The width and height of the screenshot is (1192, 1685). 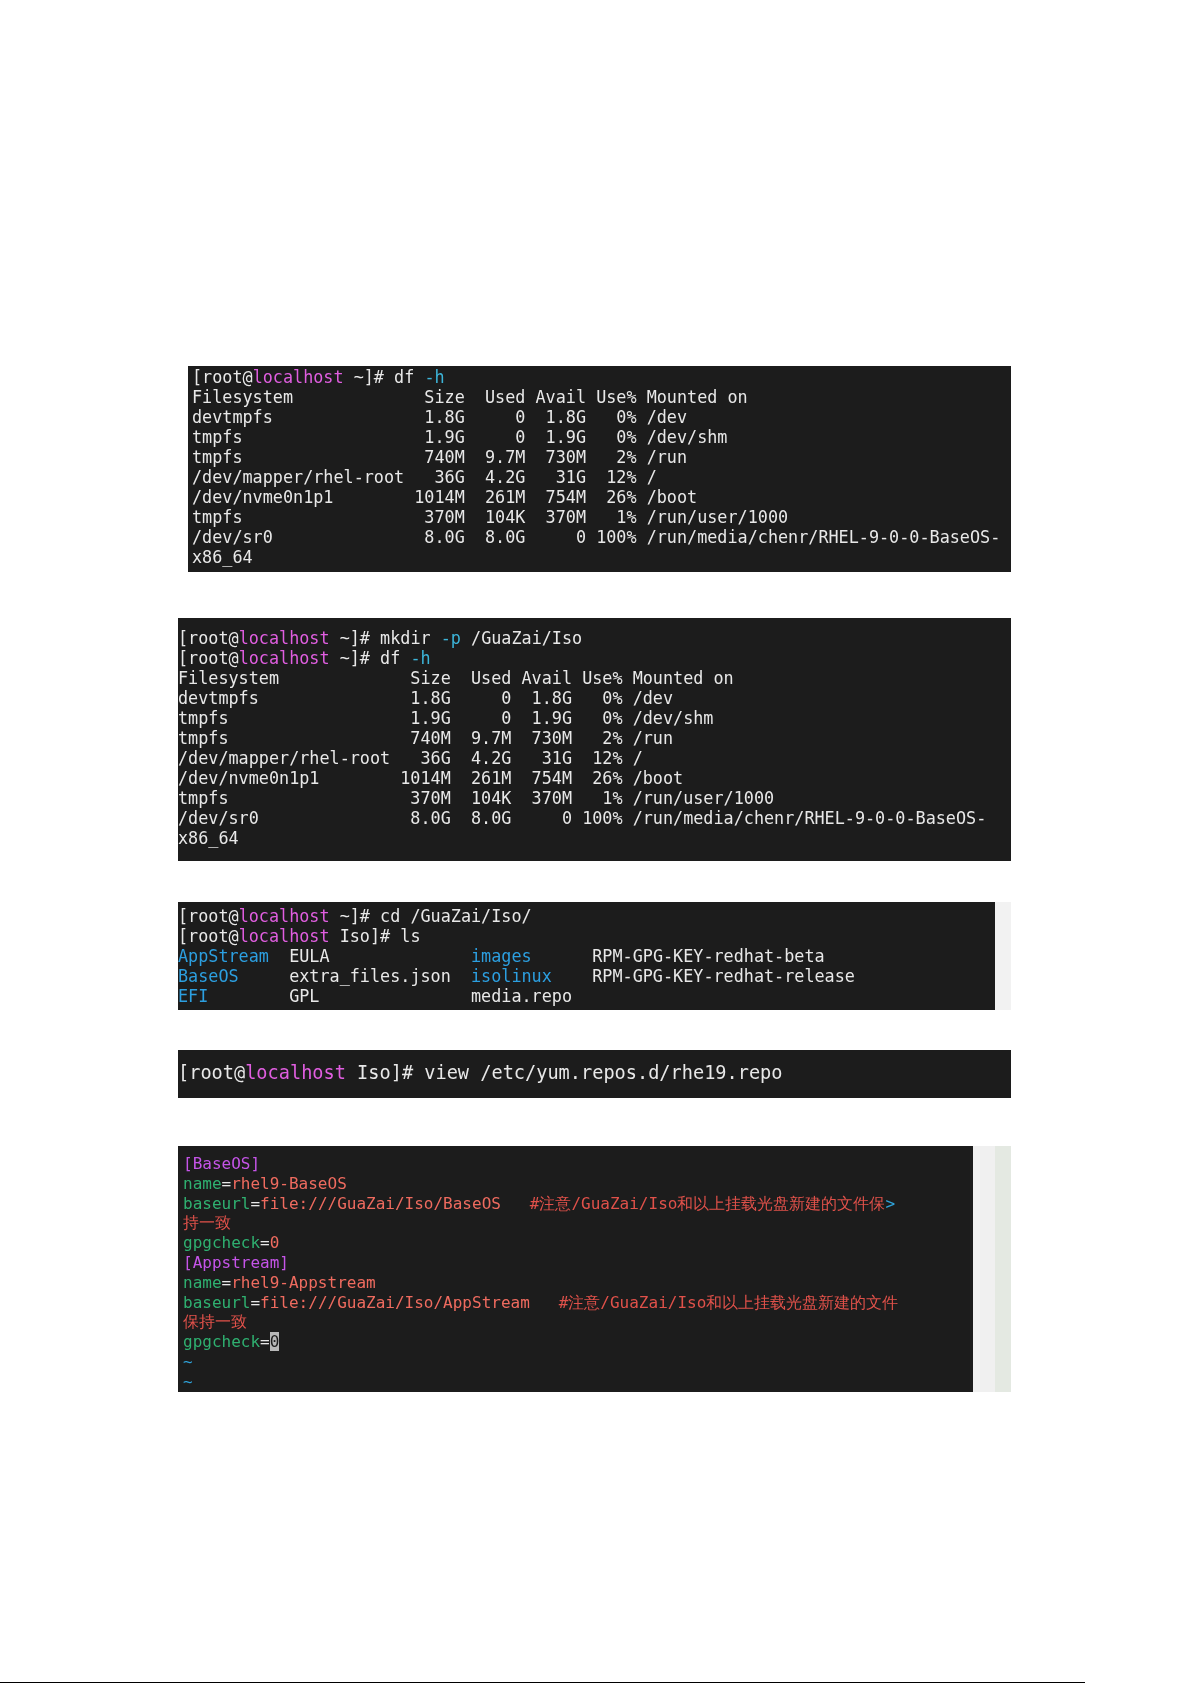 What do you see at coordinates (355, 916) in the screenshot?
I see `terminal-line: [root@localhost ~]# cd /GuaZai/Iso/` at bounding box center [355, 916].